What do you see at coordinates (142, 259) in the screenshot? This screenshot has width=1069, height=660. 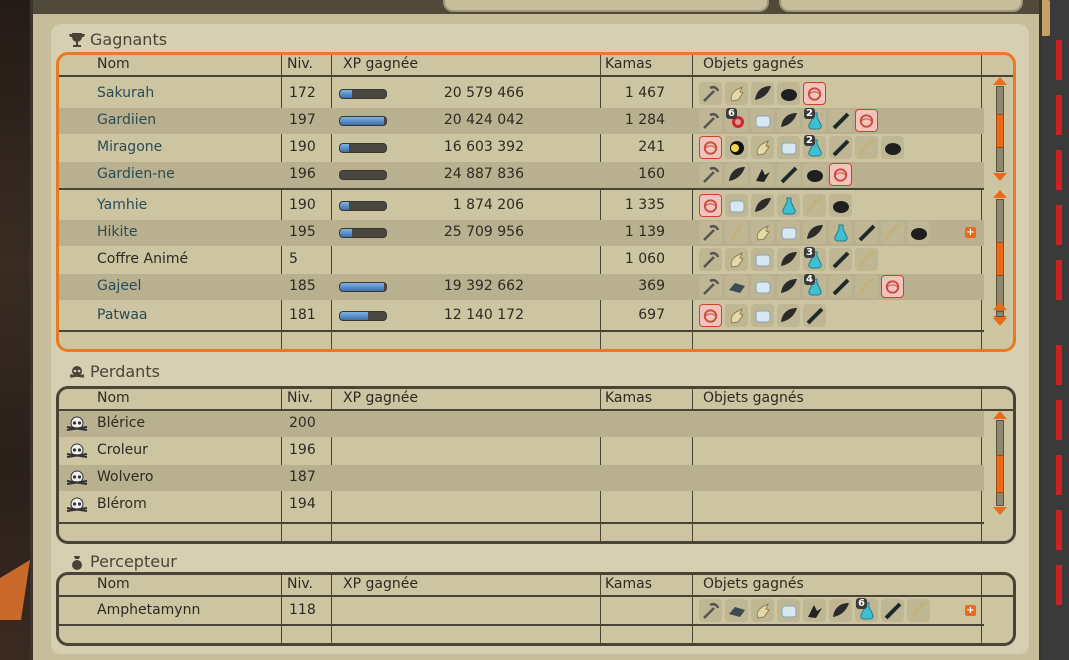 I see `player-name: Coffre Animé` at bounding box center [142, 259].